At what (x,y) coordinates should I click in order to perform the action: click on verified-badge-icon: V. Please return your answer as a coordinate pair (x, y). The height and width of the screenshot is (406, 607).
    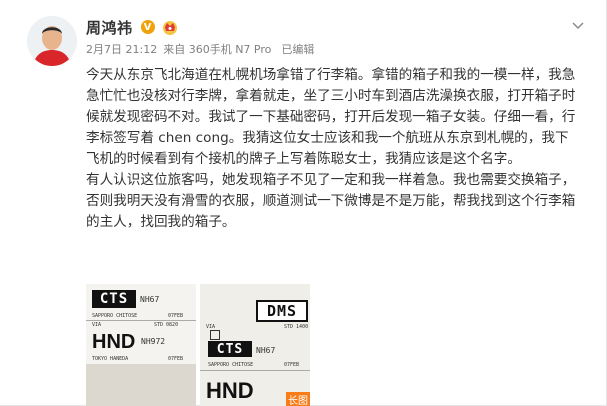
    Looking at the image, I should click on (147, 27).